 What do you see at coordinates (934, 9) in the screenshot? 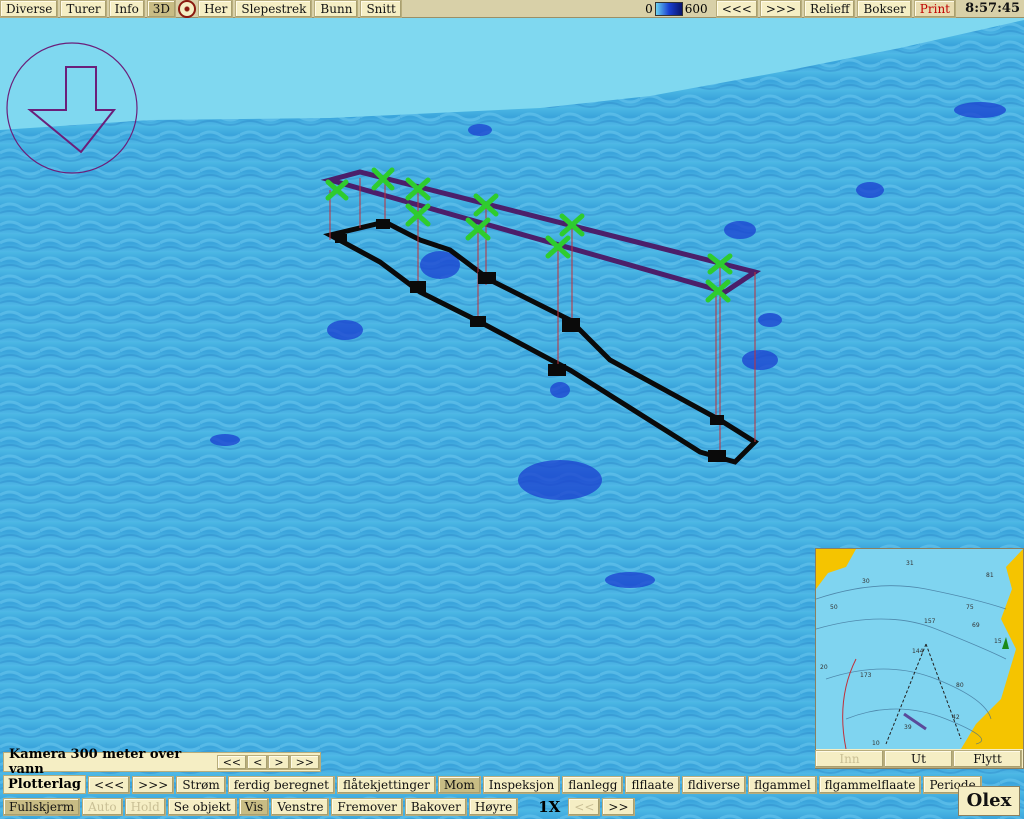
I see `print-button: Print` at bounding box center [934, 9].